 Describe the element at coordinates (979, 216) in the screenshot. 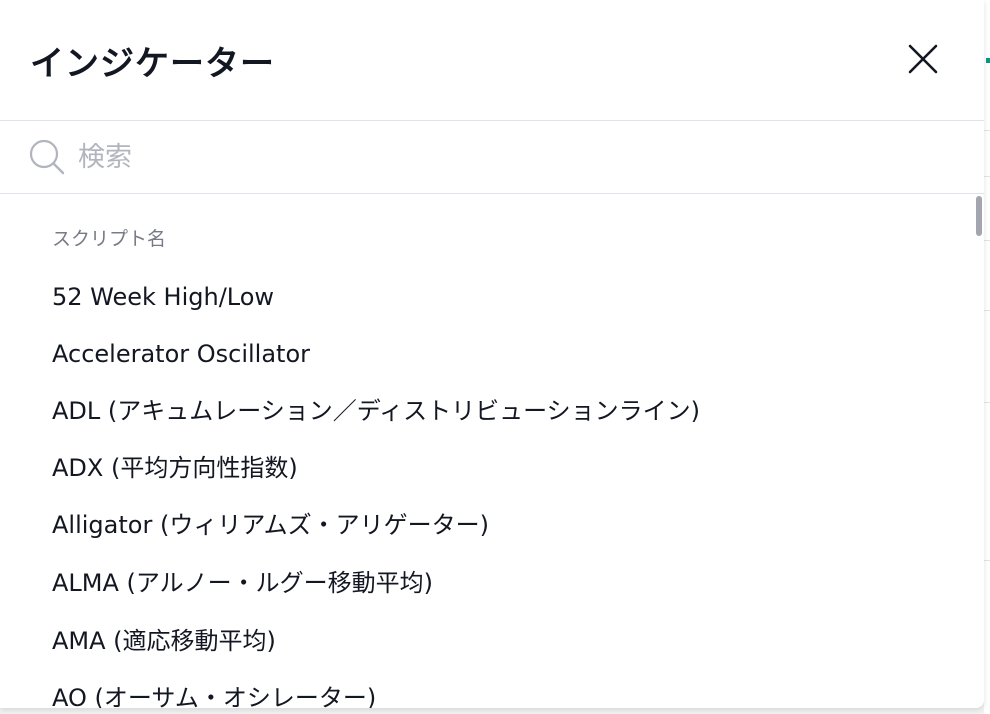

I see `scrollbar-thumb` at that location.